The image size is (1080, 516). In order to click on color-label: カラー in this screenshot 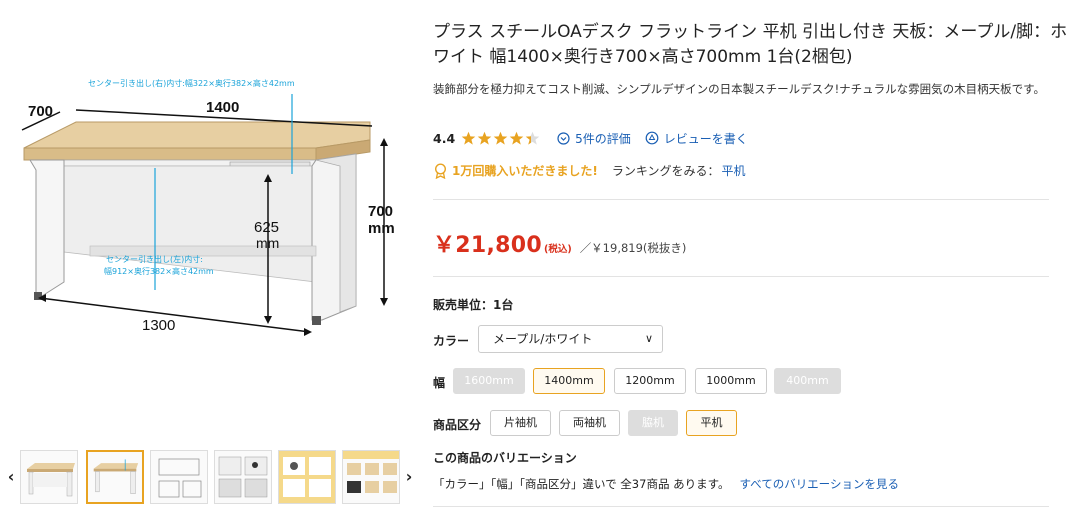, I will do `click(451, 341)`.